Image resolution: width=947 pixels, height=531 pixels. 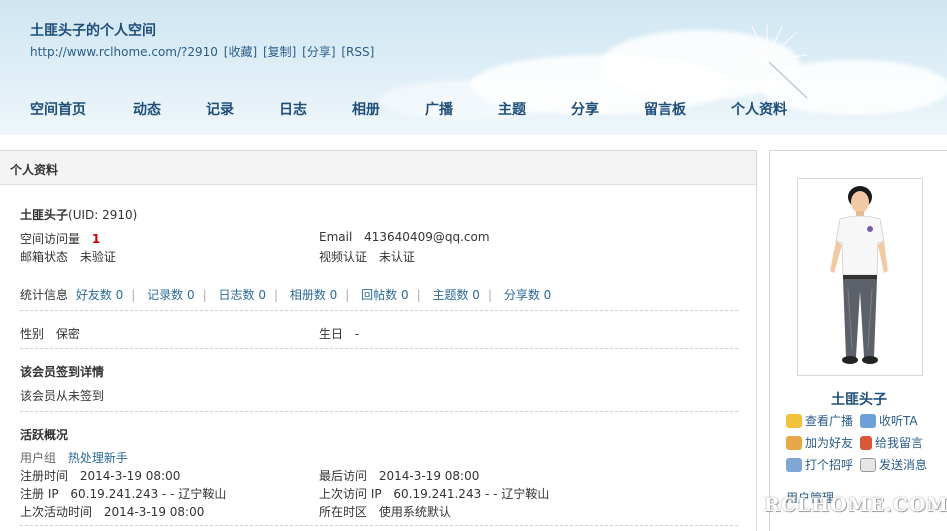 What do you see at coordinates (665, 109) in the screenshot?
I see `nav-guestbook: 留言板` at bounding box center [665, 109].